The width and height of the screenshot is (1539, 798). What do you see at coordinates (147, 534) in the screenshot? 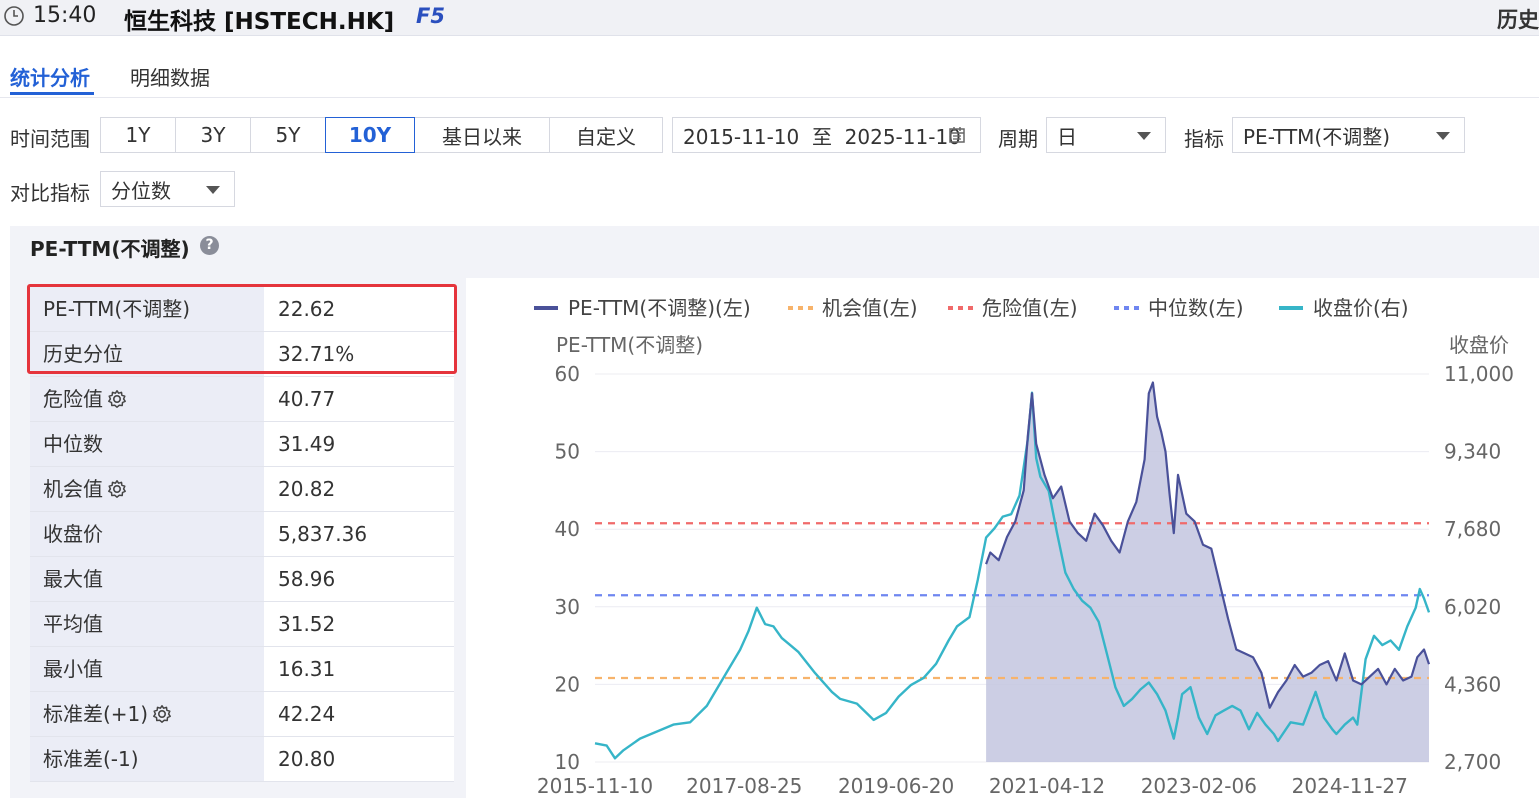
I see `stat-label: 收盘价` at bounding box center [147, 534].